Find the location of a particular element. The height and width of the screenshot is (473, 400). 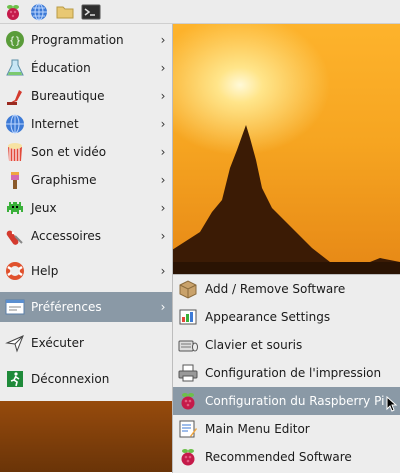

menu-item-label: Accessoires is located at coordinates (66, 236).